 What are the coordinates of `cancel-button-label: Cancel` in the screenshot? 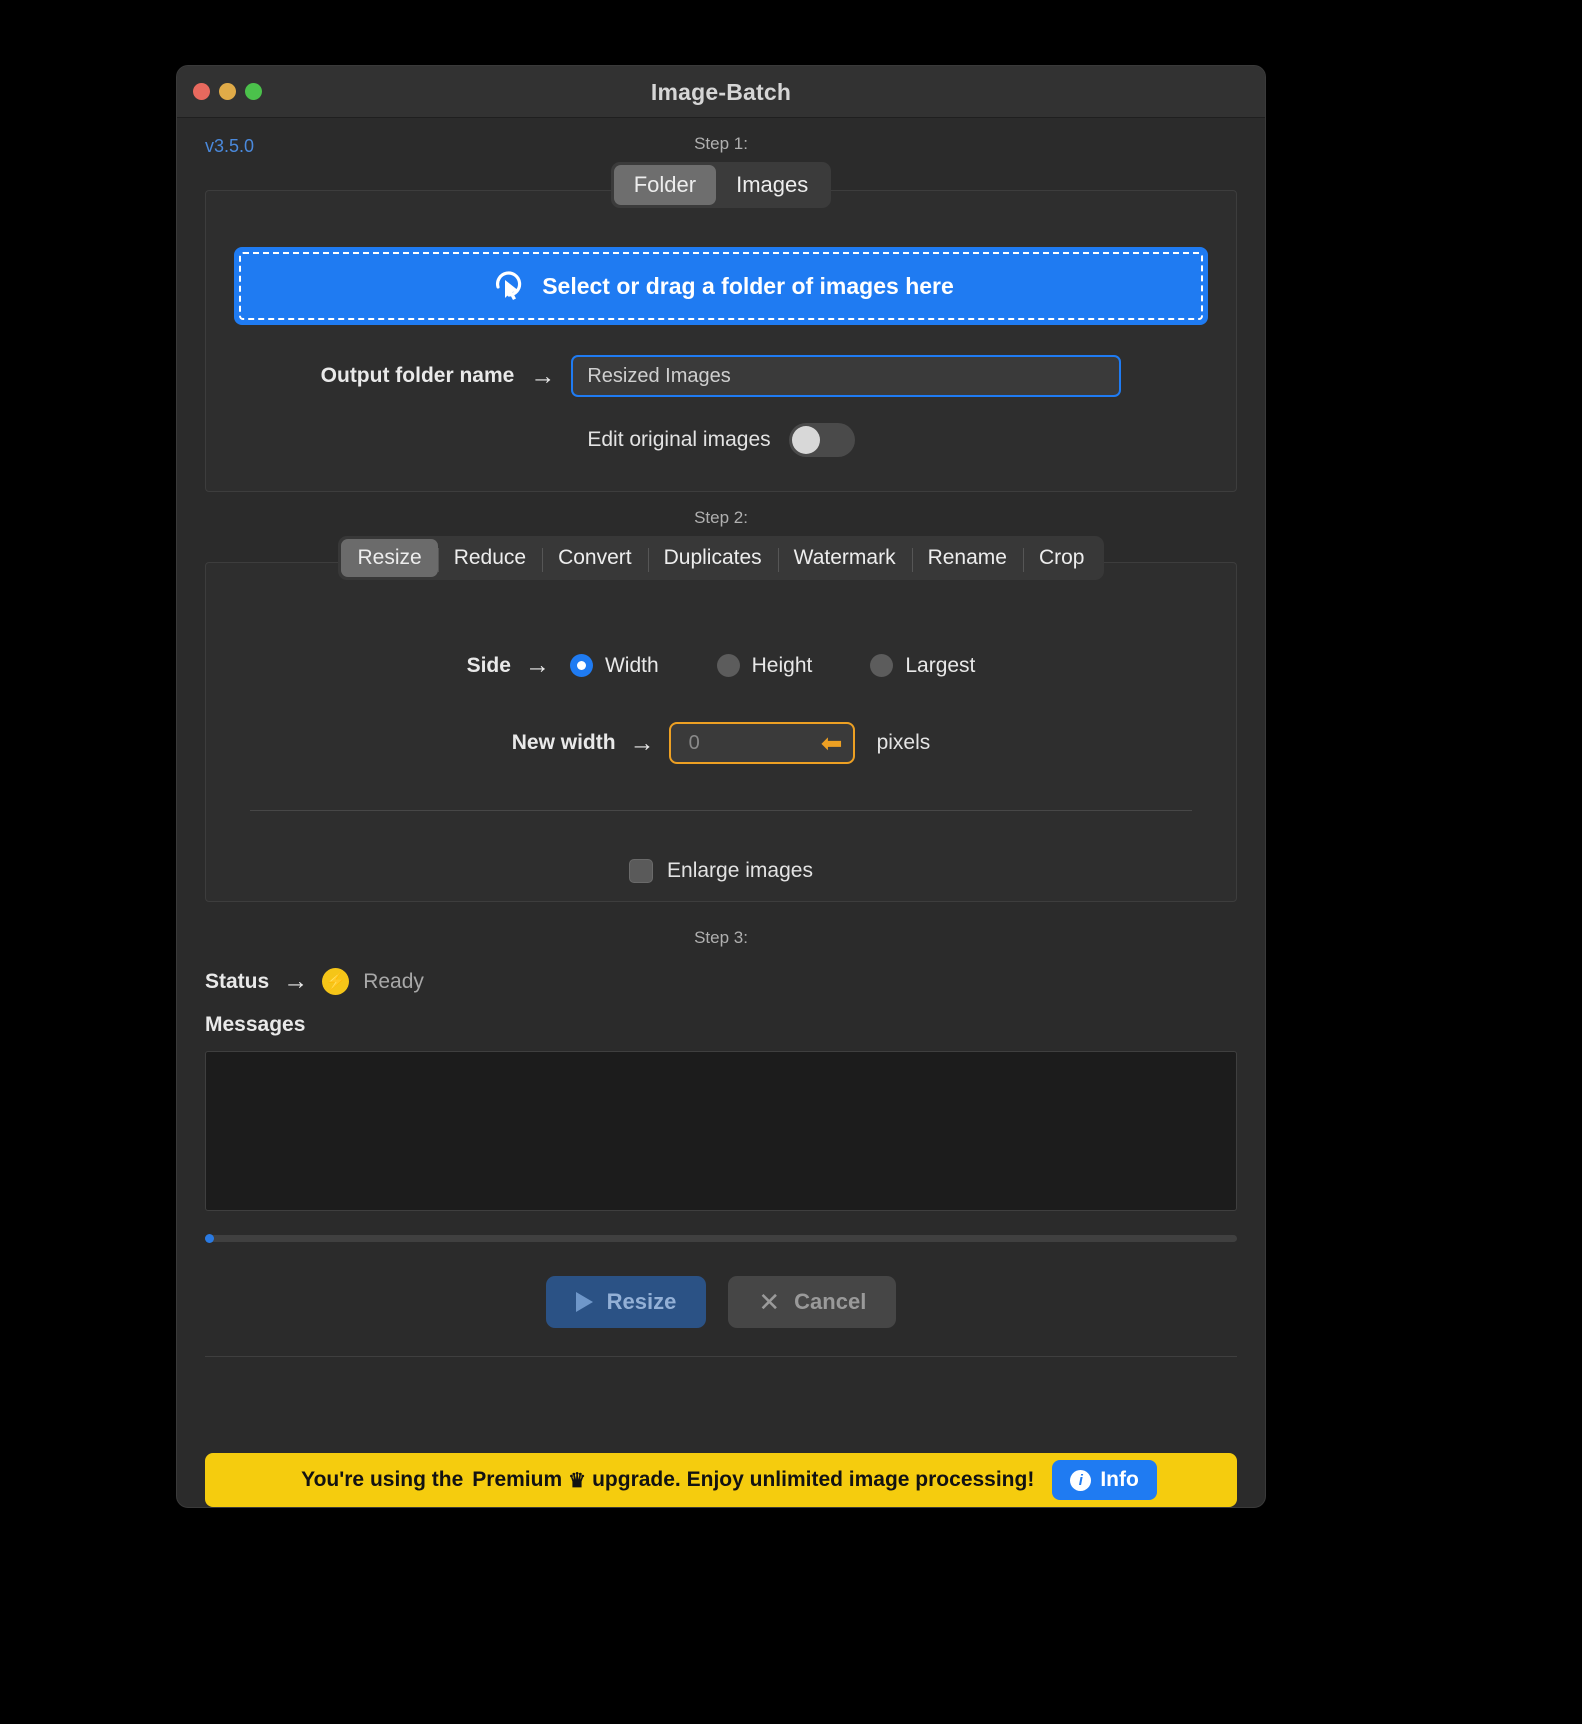 It's located at (830, 1301).